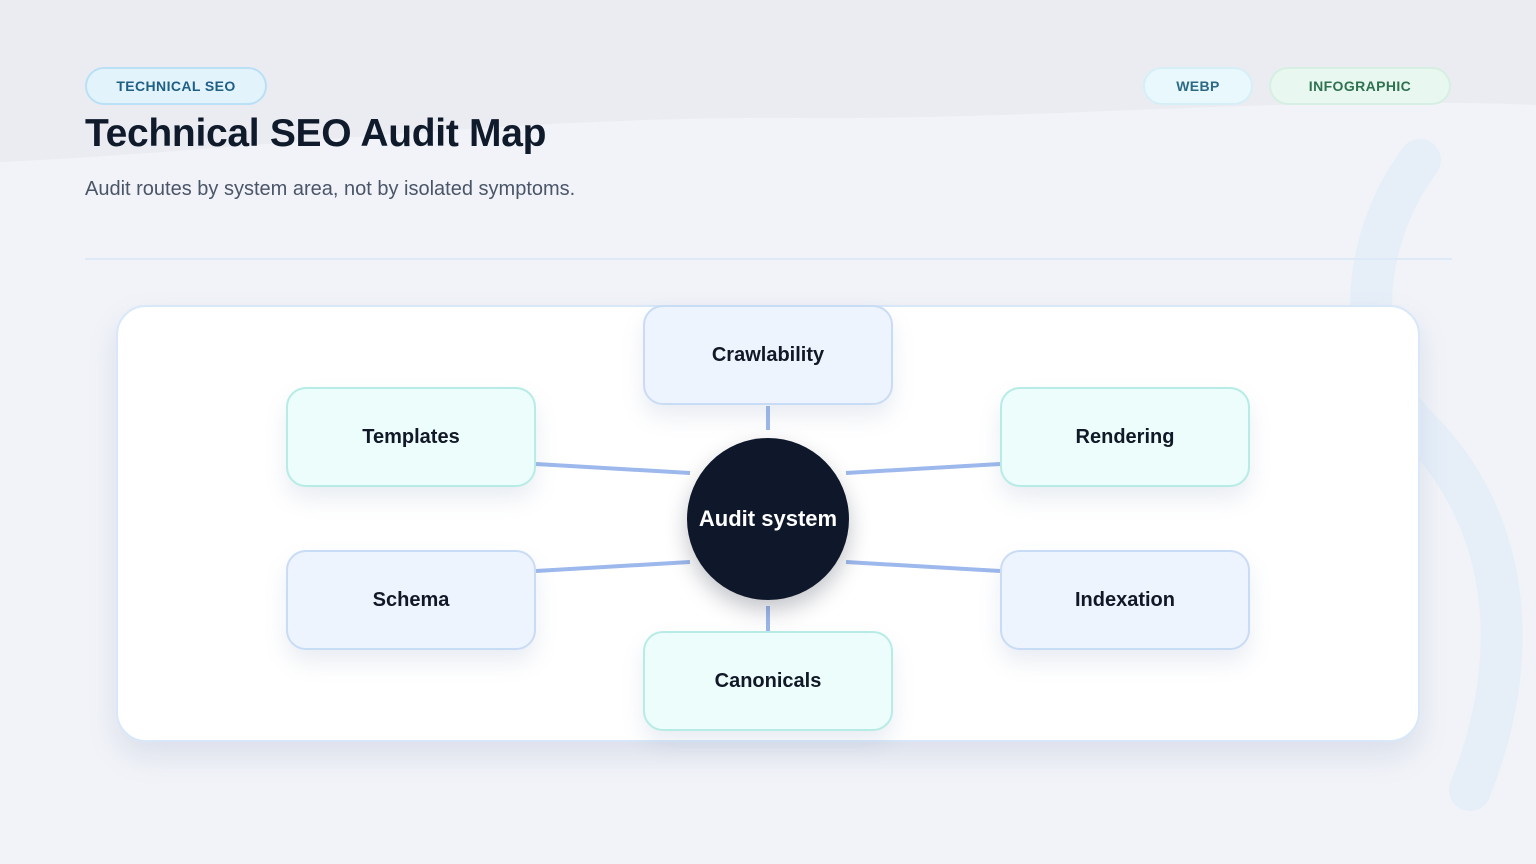 Image resolution: width=1536 pixels, height=864 pixels. Describe the element at coordinates (316, 133) in the screenshot. I see `page-title: Technical SEO Audit Map` at that location.